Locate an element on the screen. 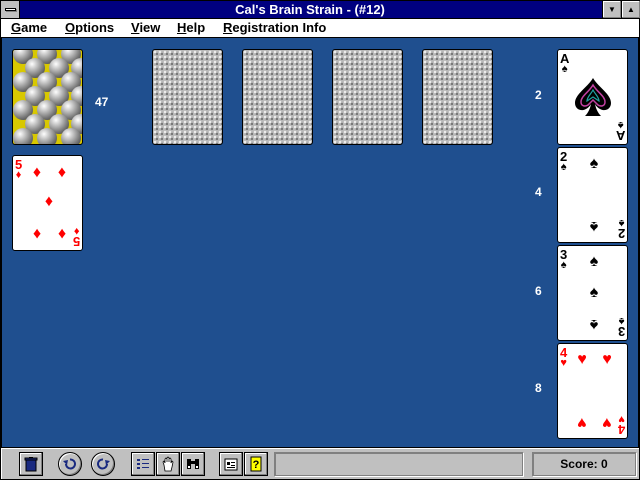 Image resolution: width=640 pixels, height=480 pixels. waste-card: 5 ♦ ♦ ♦ ♦ ♦ ♦ 5 ♦ is located at coordinates (47, 203).